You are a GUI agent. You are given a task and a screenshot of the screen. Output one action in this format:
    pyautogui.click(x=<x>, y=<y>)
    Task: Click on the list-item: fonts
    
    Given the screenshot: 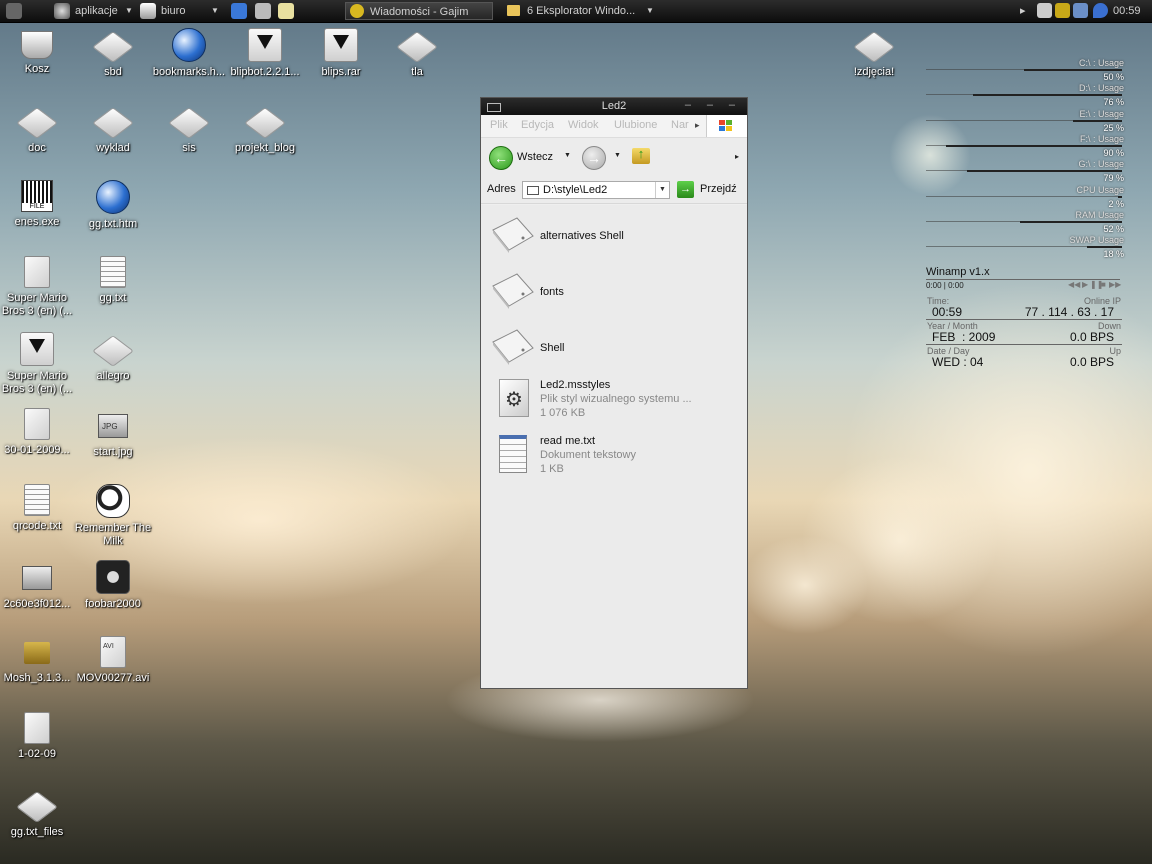 What is the action you would take?
    pyautogui.click(x=612, y=292)
    